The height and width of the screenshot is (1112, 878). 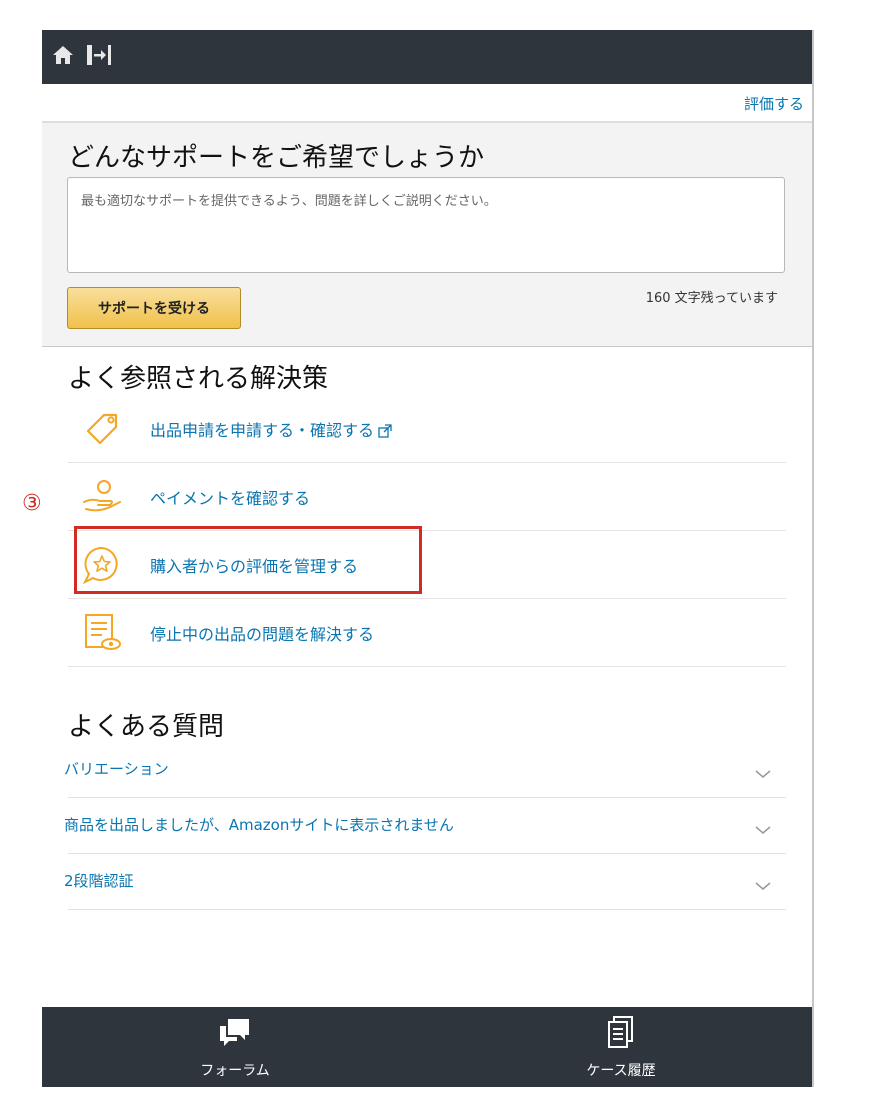 I want to click on support-title: どんなサポートをご希望でしょうか, so click(x=276, y=158).